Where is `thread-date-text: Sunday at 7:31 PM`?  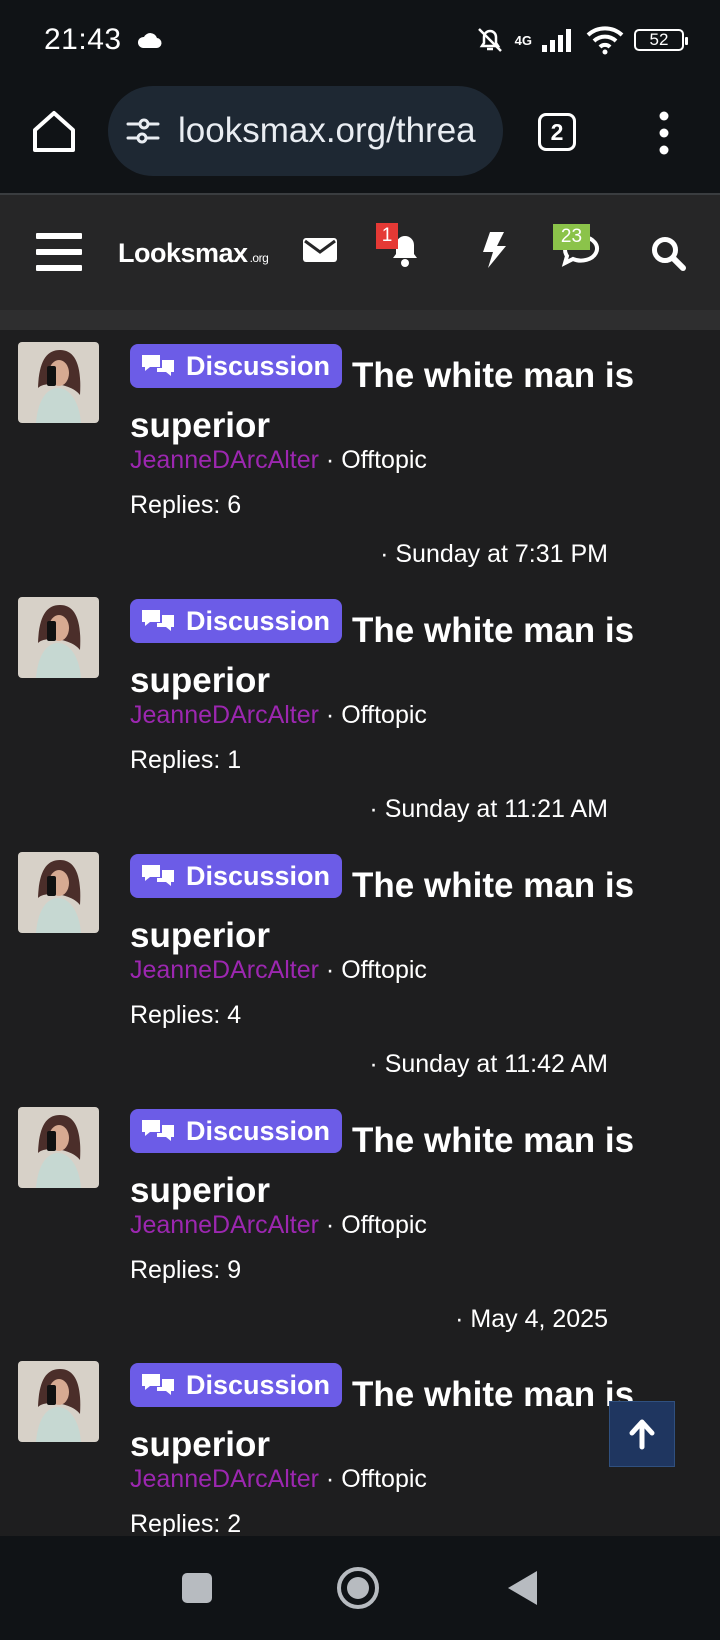 thread-date-text: Sunday at 7:31 PM is located at coordinates (501, 554).